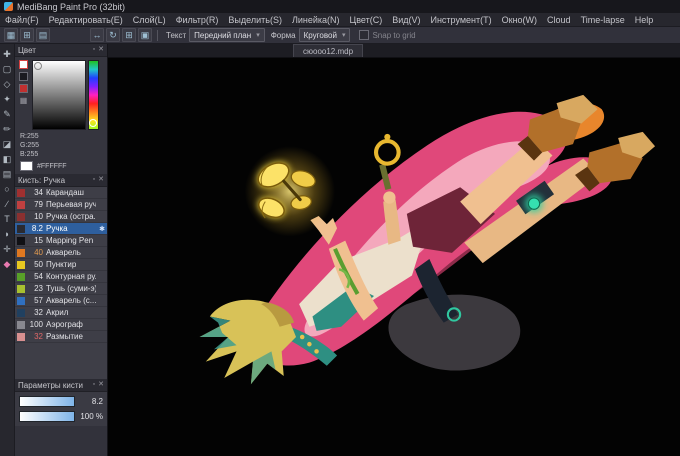  I want to click on brush-item: 15 Mapping Pen ✱, so click(61, 241).